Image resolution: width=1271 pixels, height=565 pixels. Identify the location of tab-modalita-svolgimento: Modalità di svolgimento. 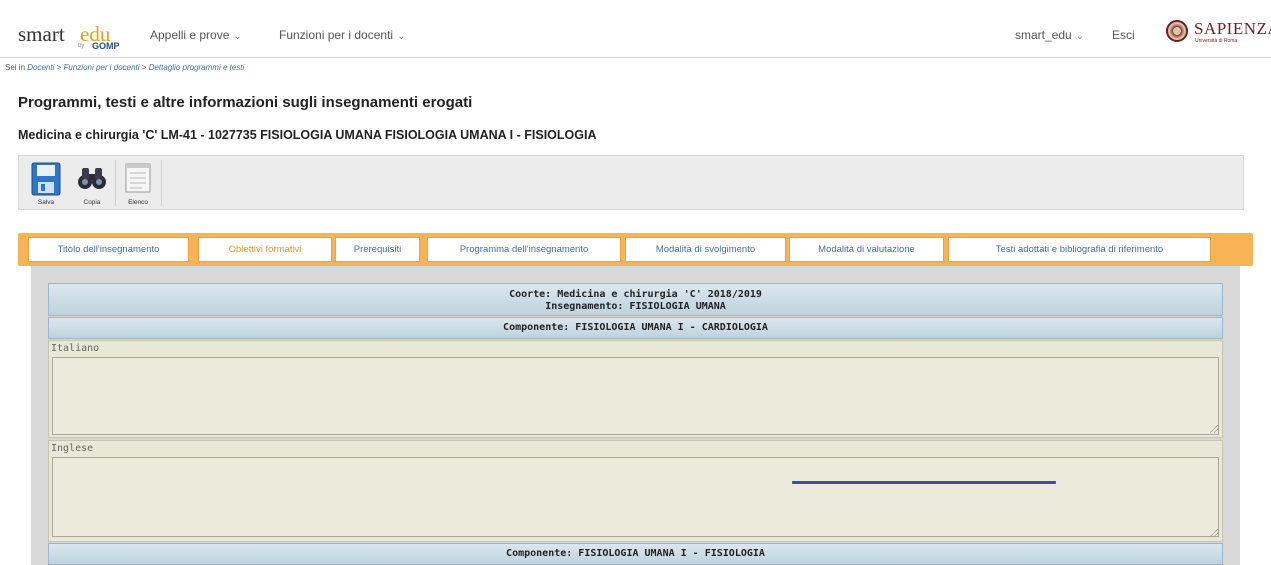
(705, 249).